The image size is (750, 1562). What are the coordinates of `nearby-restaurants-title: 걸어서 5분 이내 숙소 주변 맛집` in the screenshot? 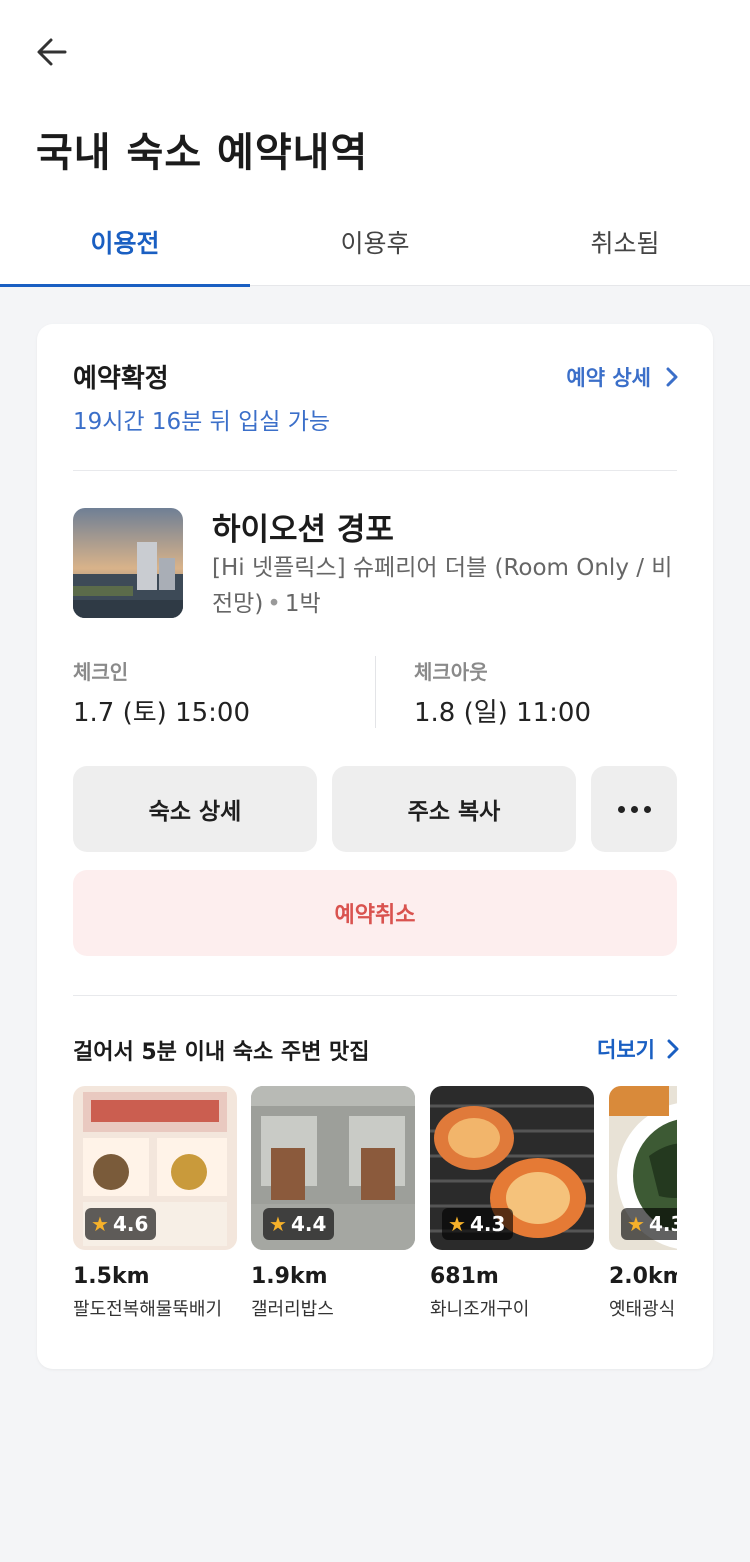 It's located at (221, 1052).